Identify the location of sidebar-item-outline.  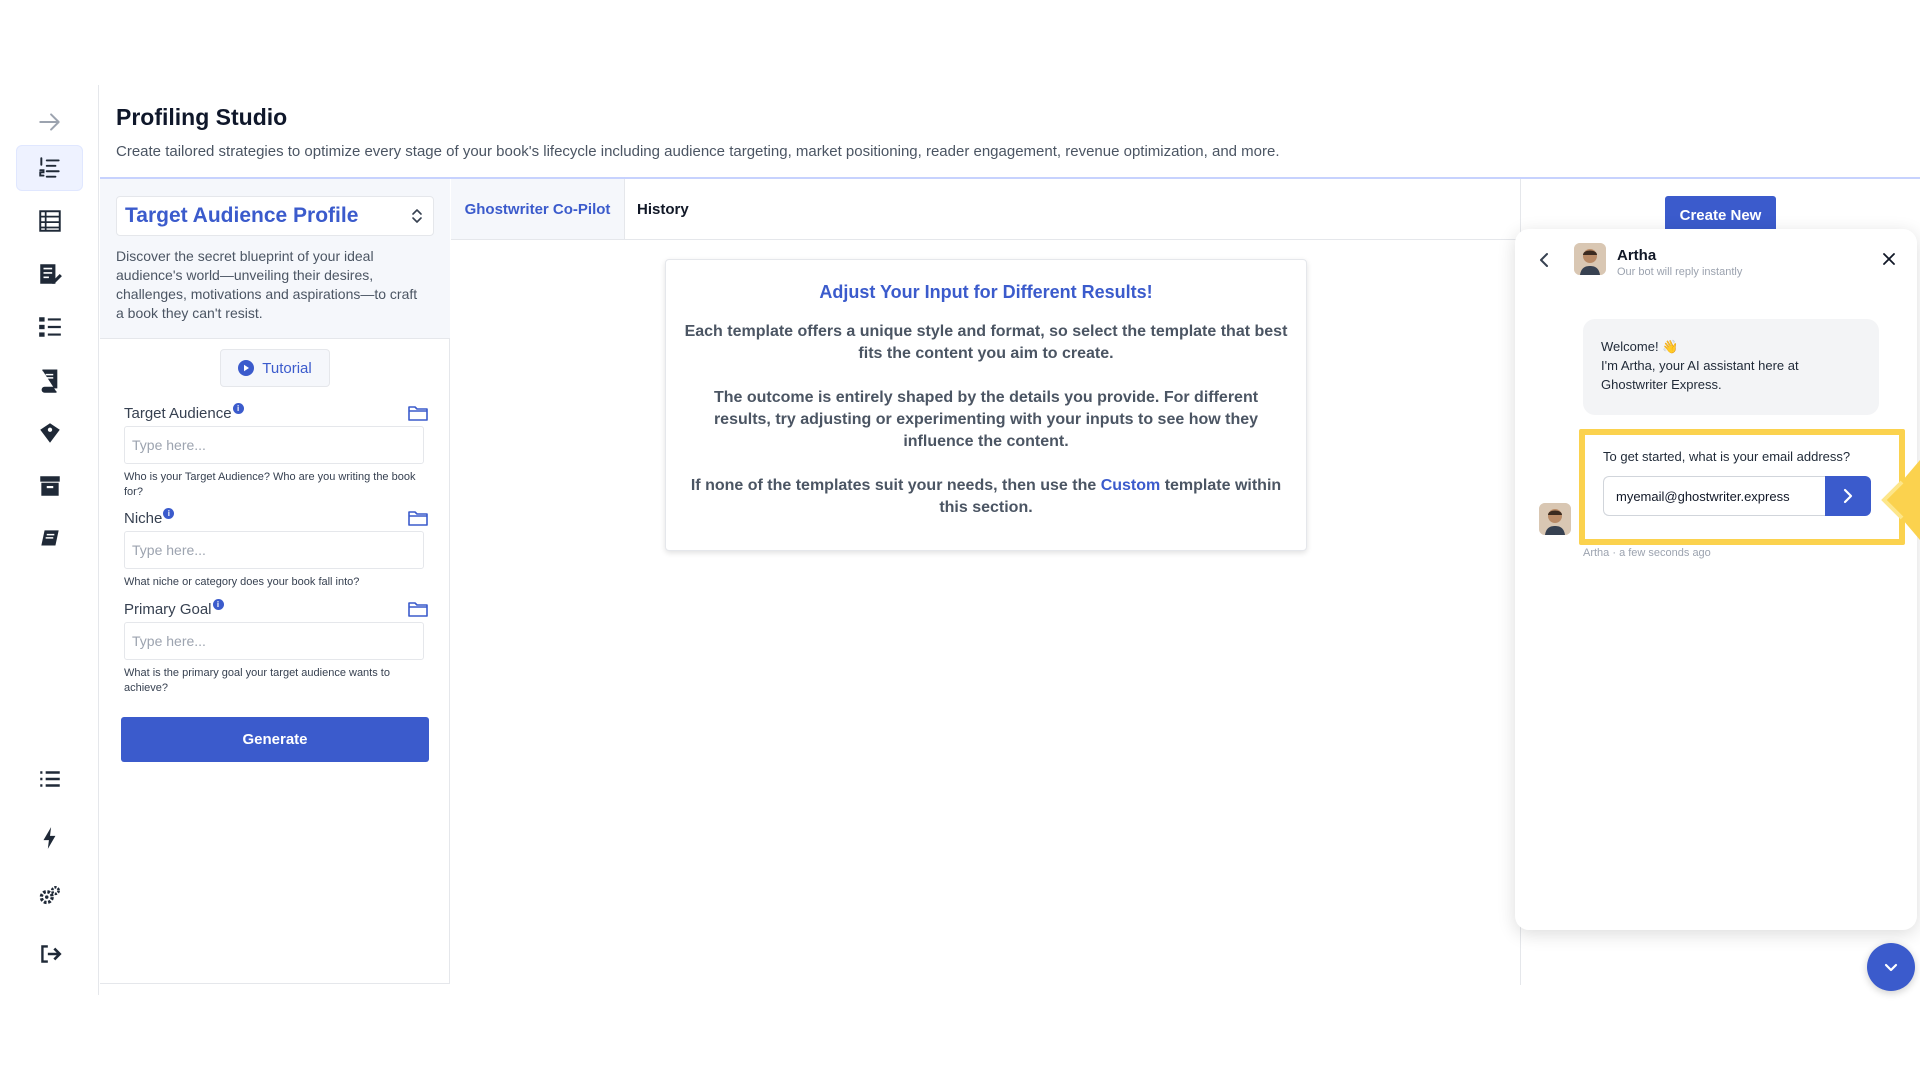
(49, 327).